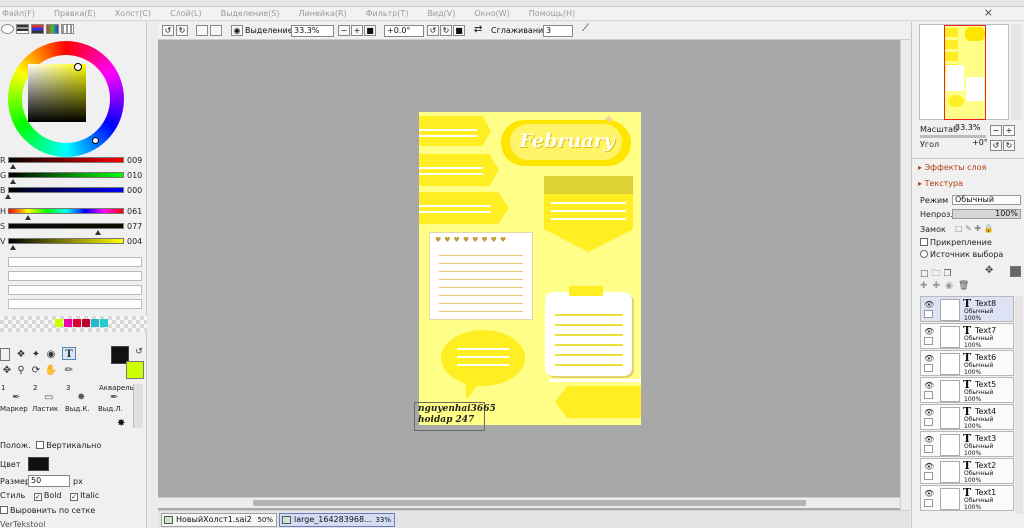  What do you see at coordinates (73, 228) in the screenshot?
I see `slider-s: S 077` at bounding box center [73, 228].